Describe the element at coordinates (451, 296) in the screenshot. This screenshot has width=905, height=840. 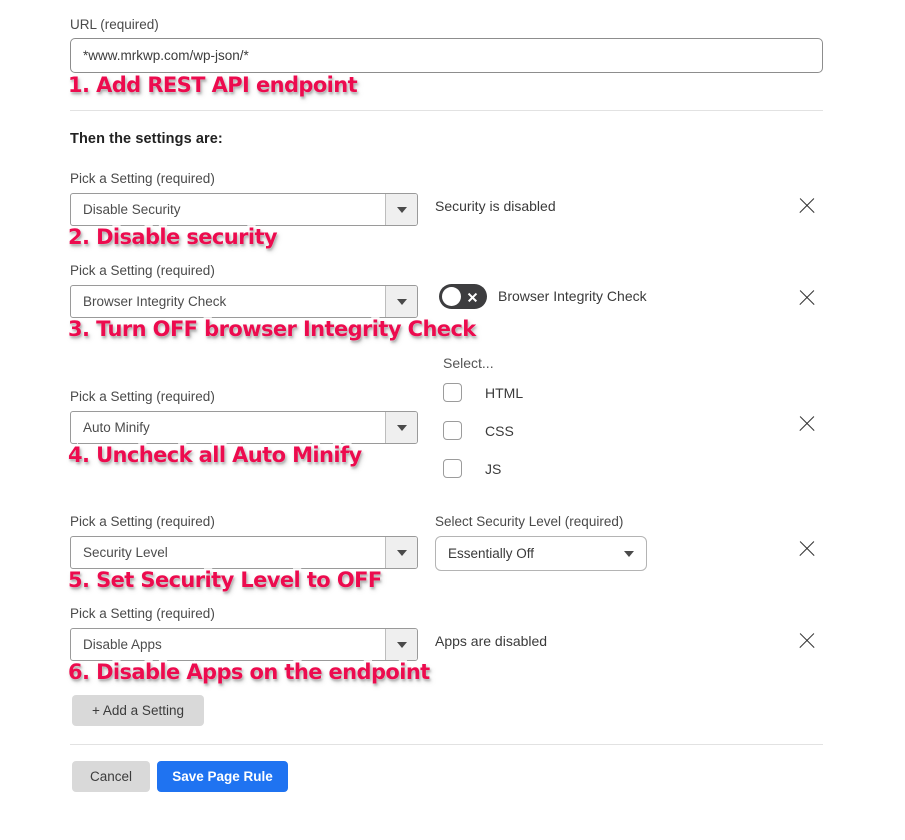
I see `toggle-knob` at that location.